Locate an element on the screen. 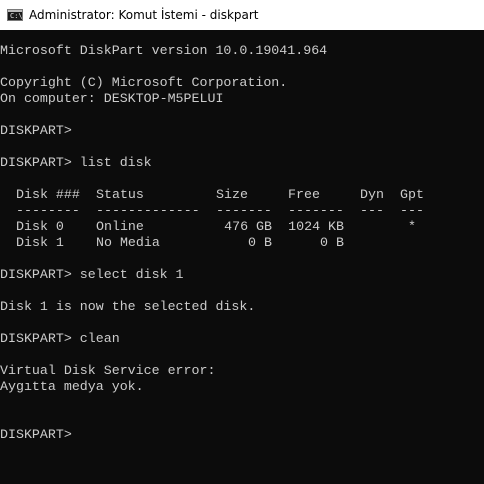 Image resolution: width=484 pixels, height=484 pixels. command-prompt-icon: C:\ is located at coordinates (15, 15).